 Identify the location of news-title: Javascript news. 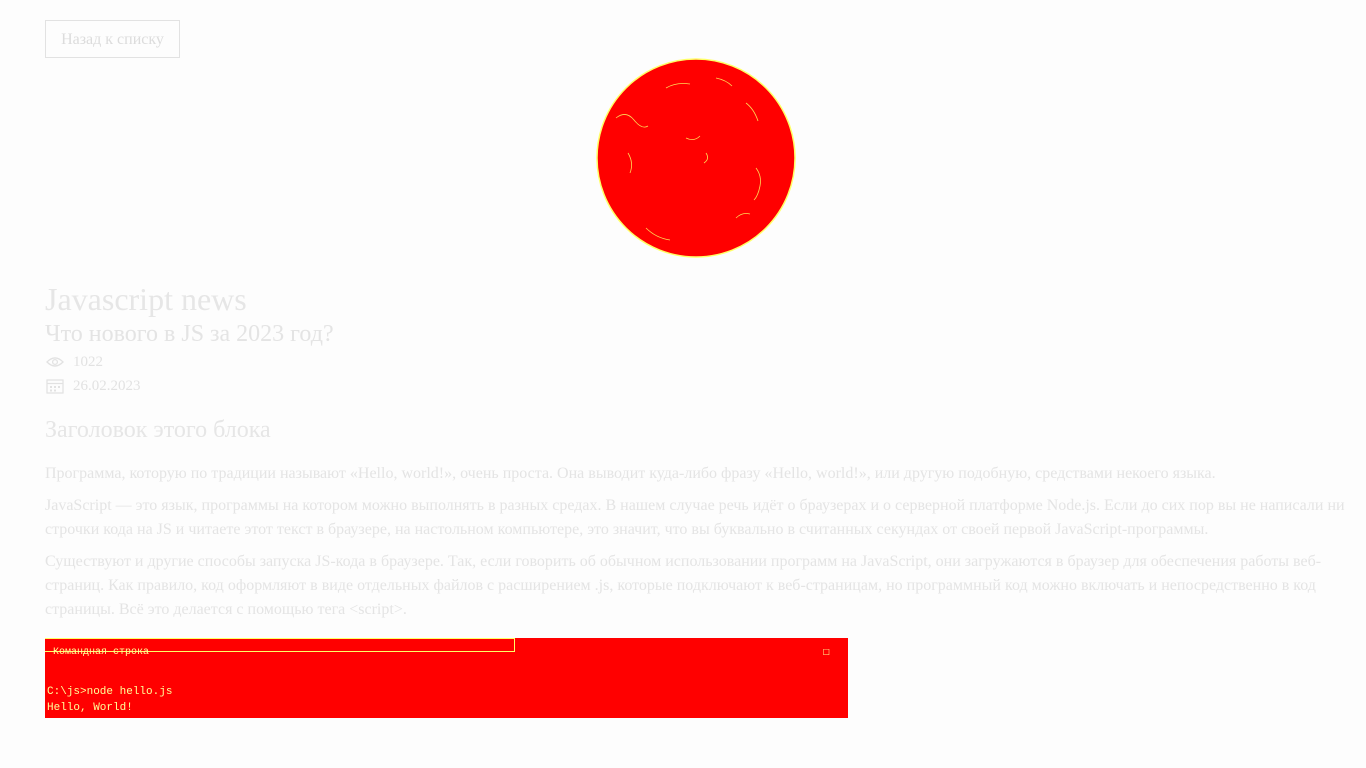
(146, 299).